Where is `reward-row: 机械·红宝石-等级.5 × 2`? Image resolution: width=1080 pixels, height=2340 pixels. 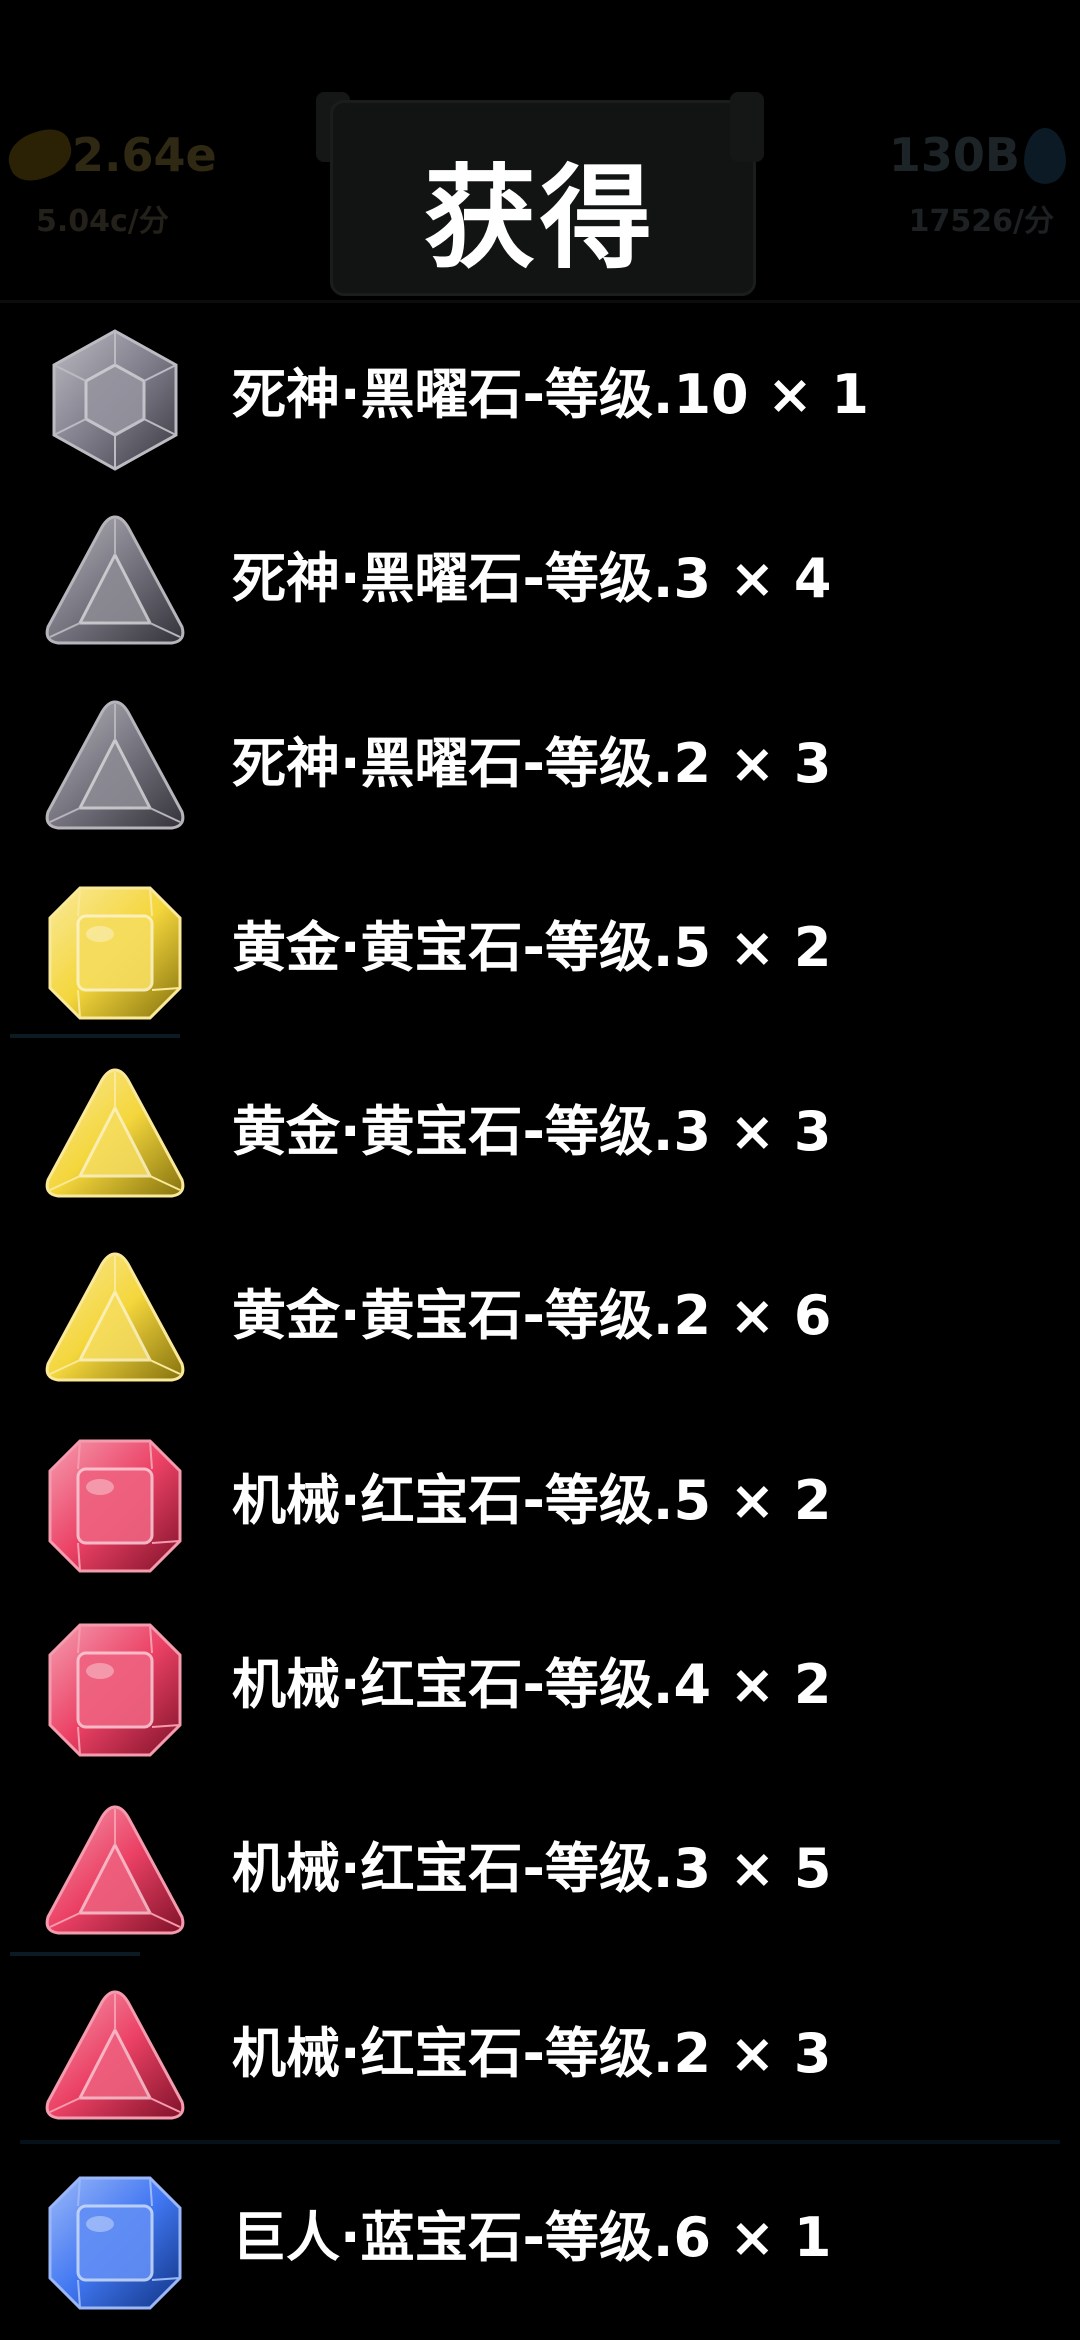
reward-row: 机械·红宝石-等级.5 × 2 is located at coordinates (540, 1501).